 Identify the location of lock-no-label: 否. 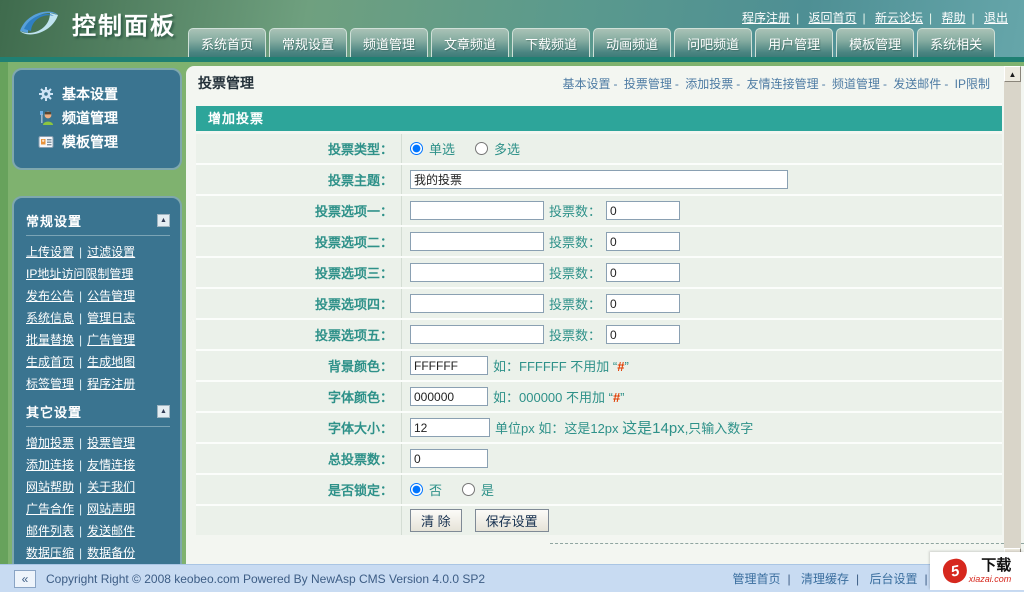
(435, 489).